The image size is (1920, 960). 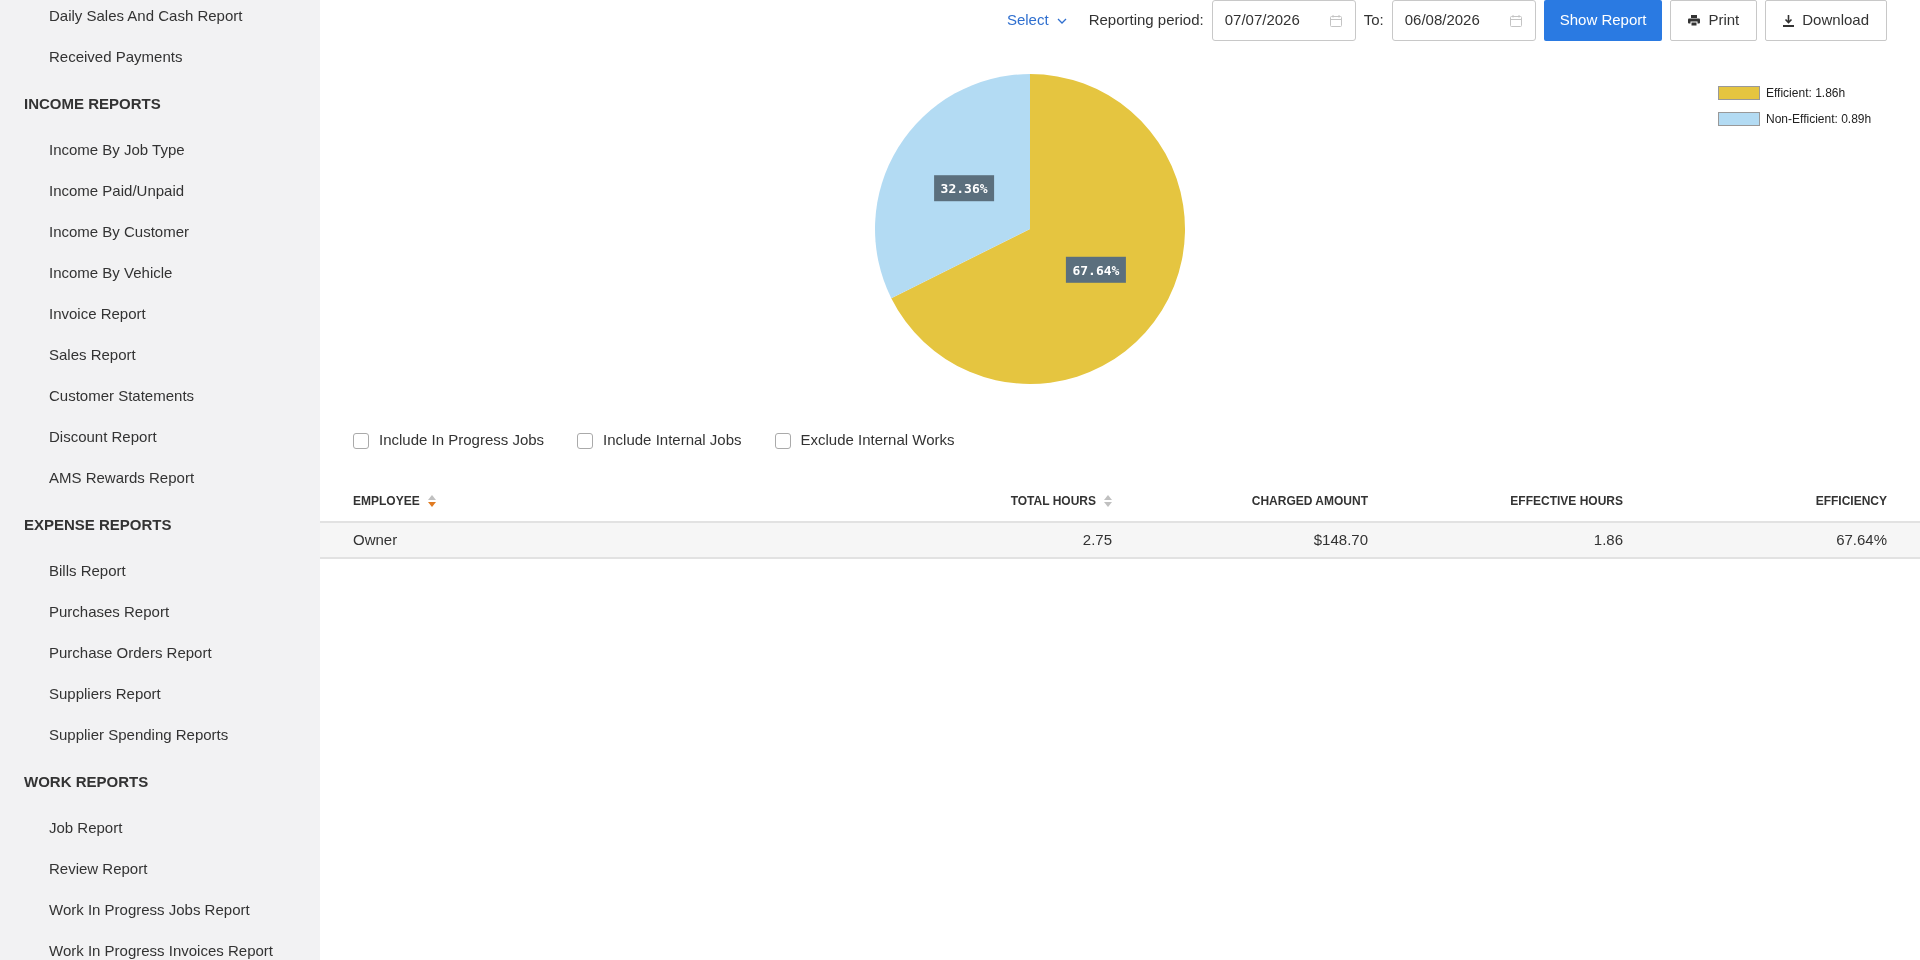 I want to click on sidebar-link: Discount Report, so click(x=103, y=437).